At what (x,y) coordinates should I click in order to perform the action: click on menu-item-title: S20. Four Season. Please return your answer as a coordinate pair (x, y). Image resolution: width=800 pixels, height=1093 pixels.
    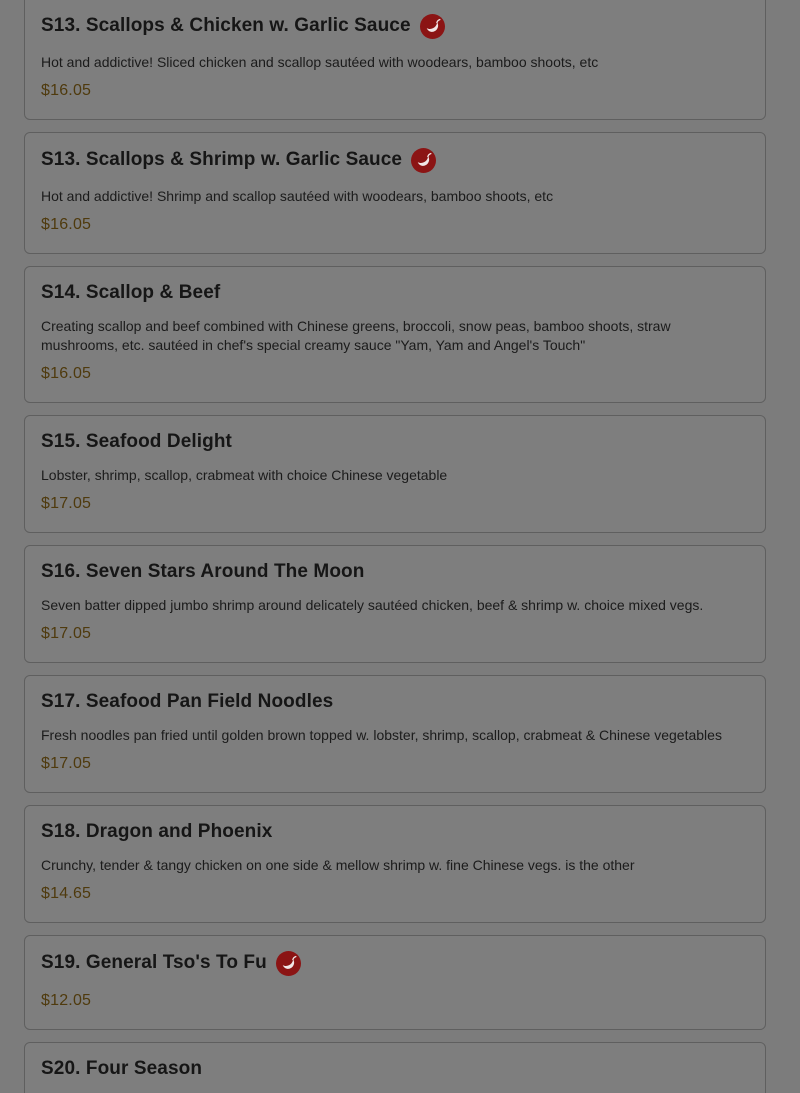
    Looking at the image, I should click on (122, 1068).